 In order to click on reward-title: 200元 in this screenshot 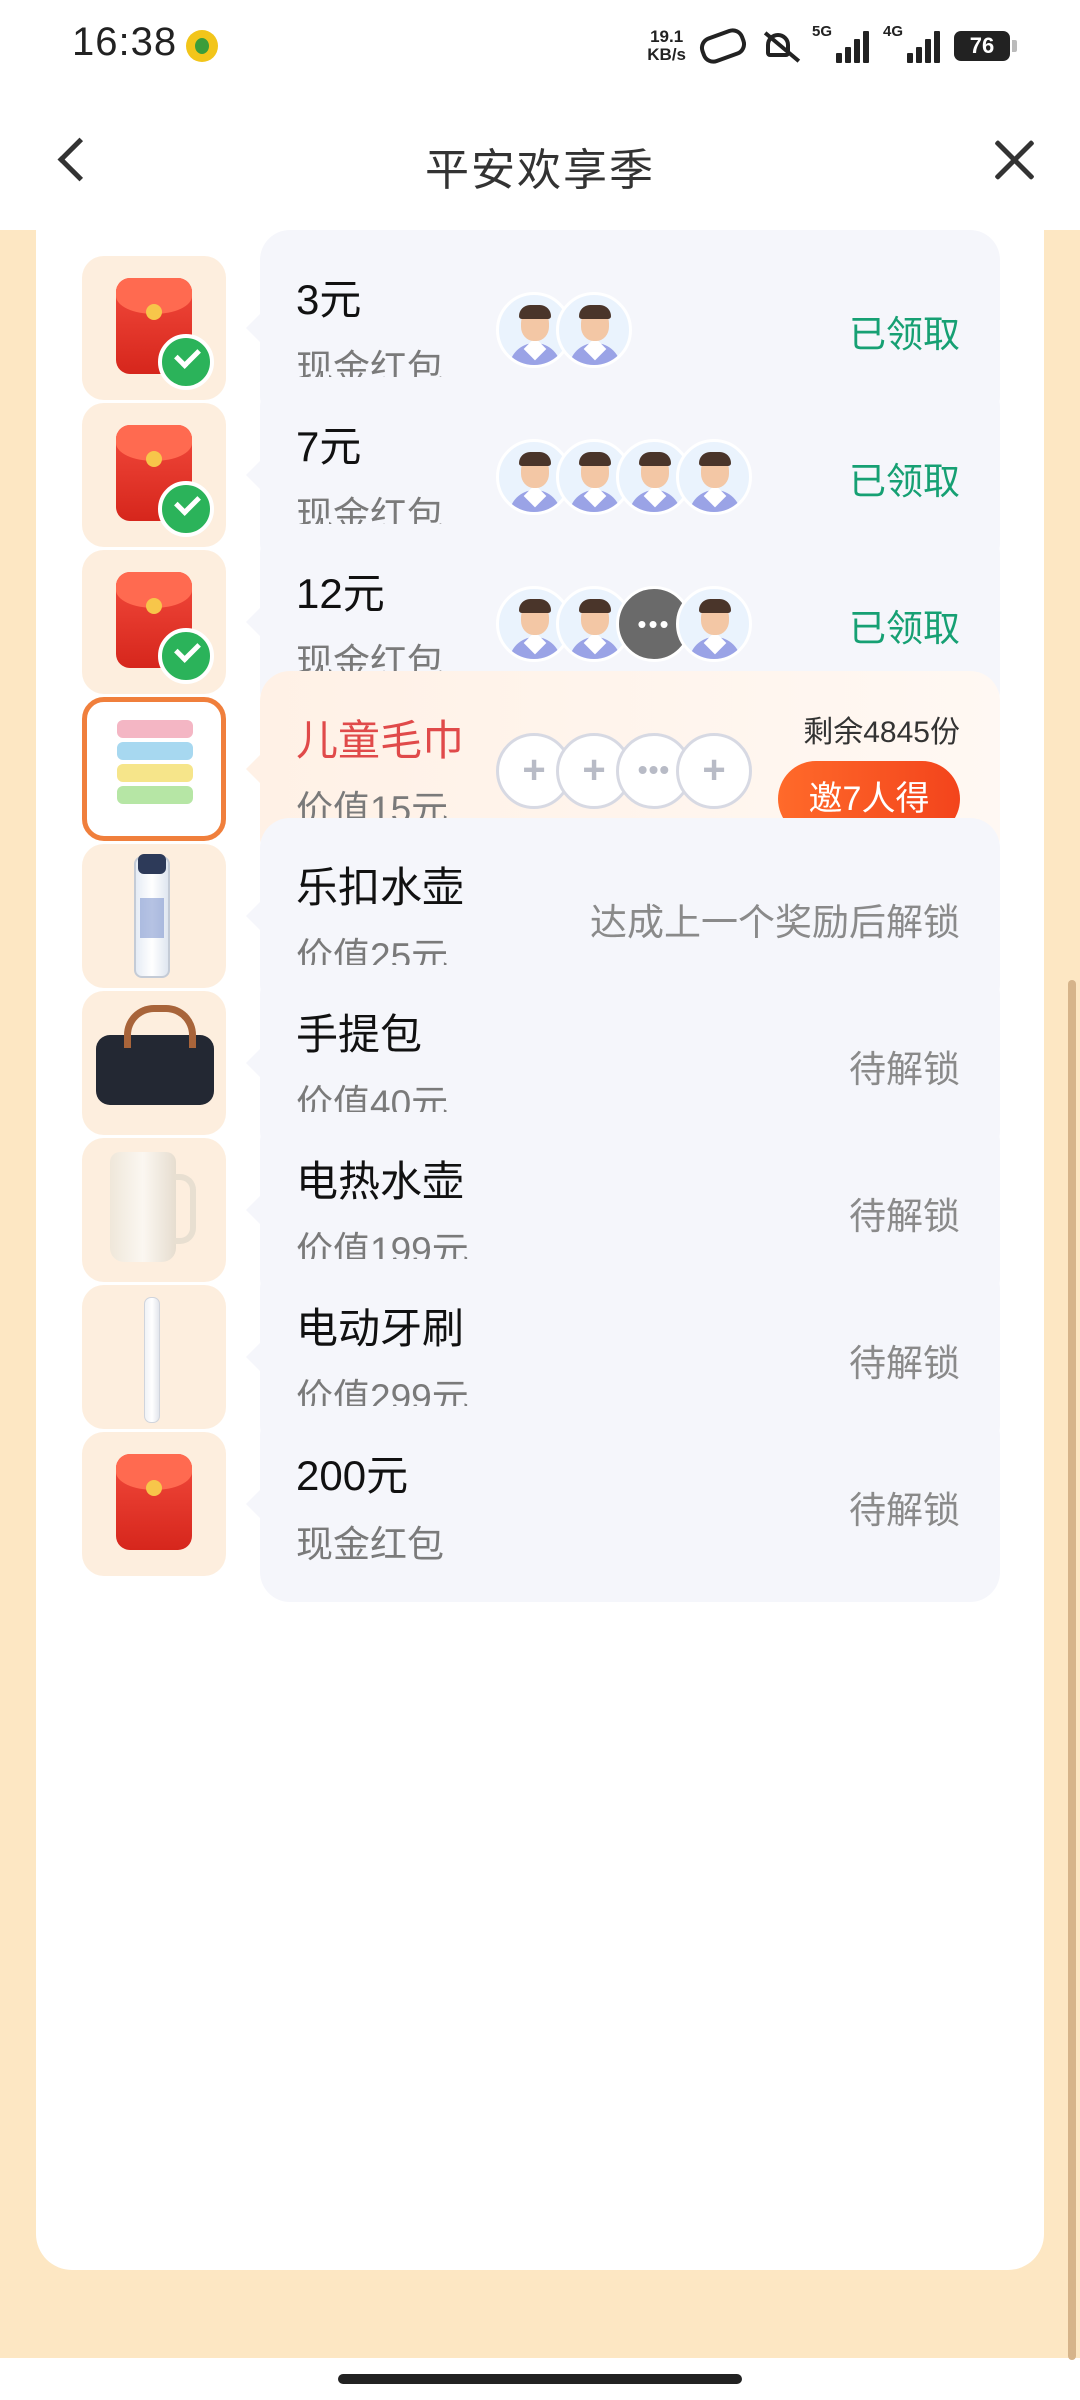, I will do `click(352, 1475)`.